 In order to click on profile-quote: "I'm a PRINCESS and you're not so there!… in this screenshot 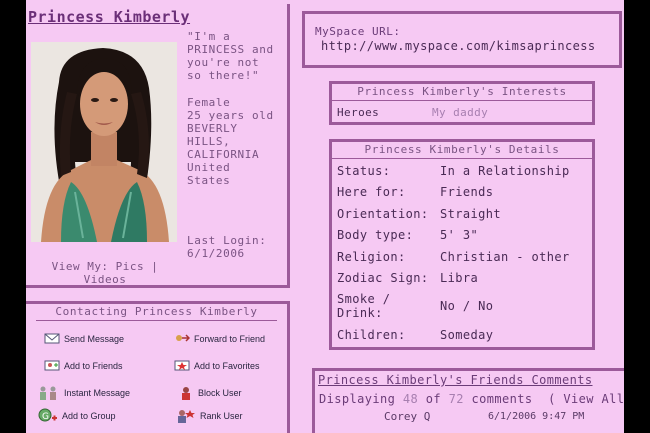, I will do `click(230, 56)`.